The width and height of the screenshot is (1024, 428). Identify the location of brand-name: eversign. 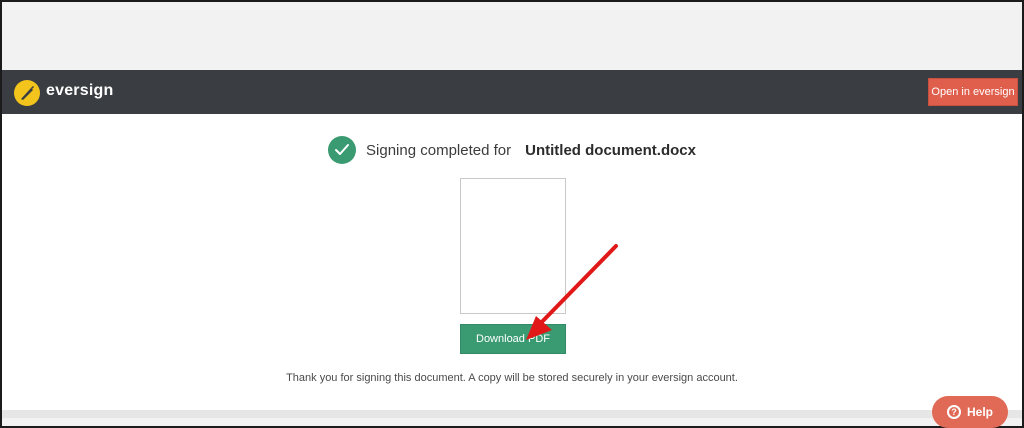
(80, 90).